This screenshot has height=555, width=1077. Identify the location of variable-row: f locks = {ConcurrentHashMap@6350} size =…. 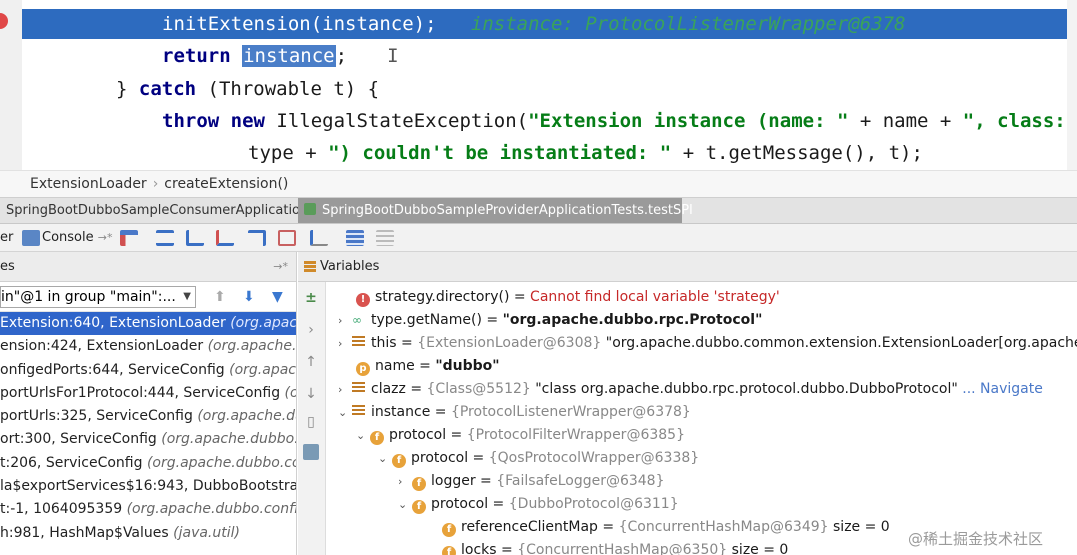
(615, 547).